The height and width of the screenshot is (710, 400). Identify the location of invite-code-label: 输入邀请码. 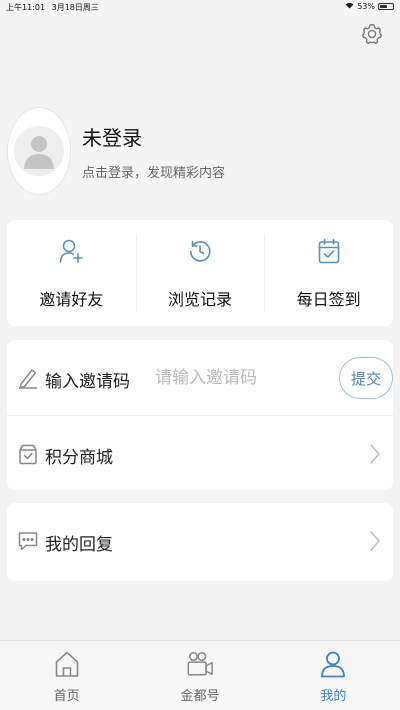
(87, 382).